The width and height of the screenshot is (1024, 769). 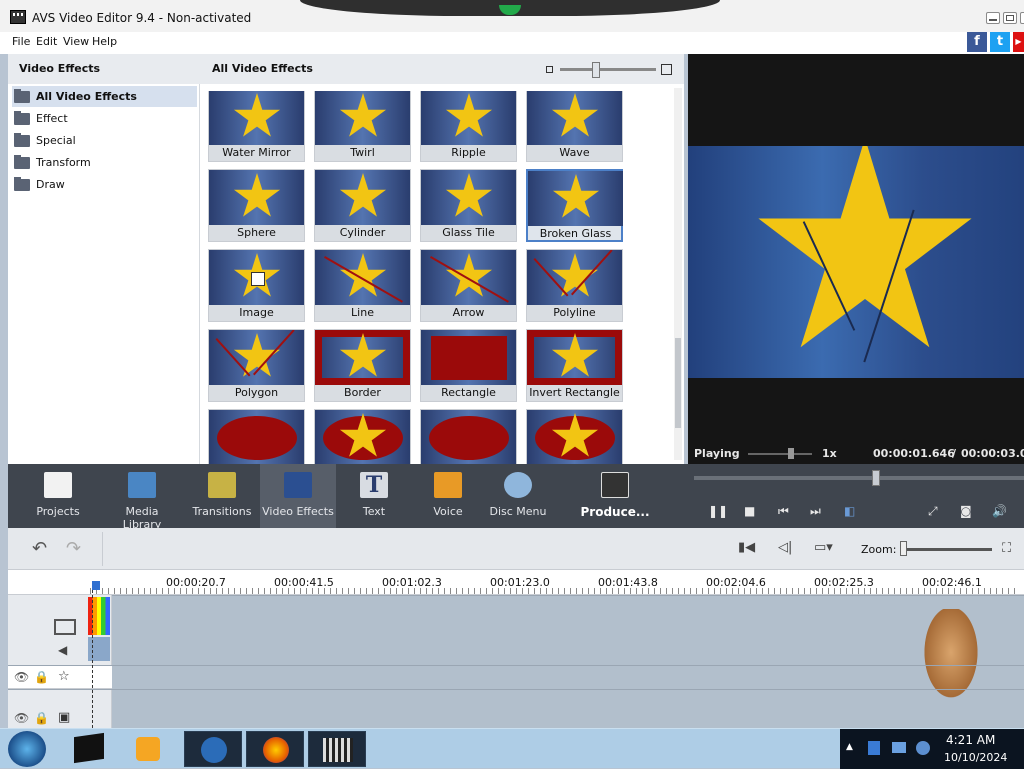 I want to click on scrollbar-thumb, so click(x=678, y=383).